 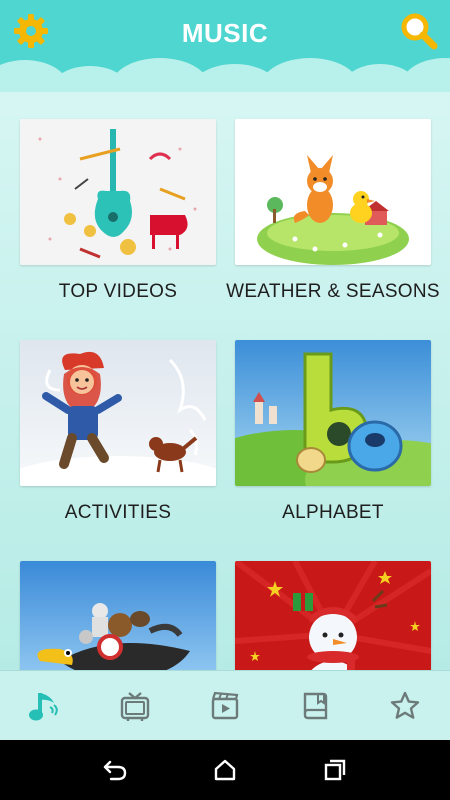 I want to click on category-card-weather-seasons: WEATHER & SEASONS, so click(x=333, y=211).